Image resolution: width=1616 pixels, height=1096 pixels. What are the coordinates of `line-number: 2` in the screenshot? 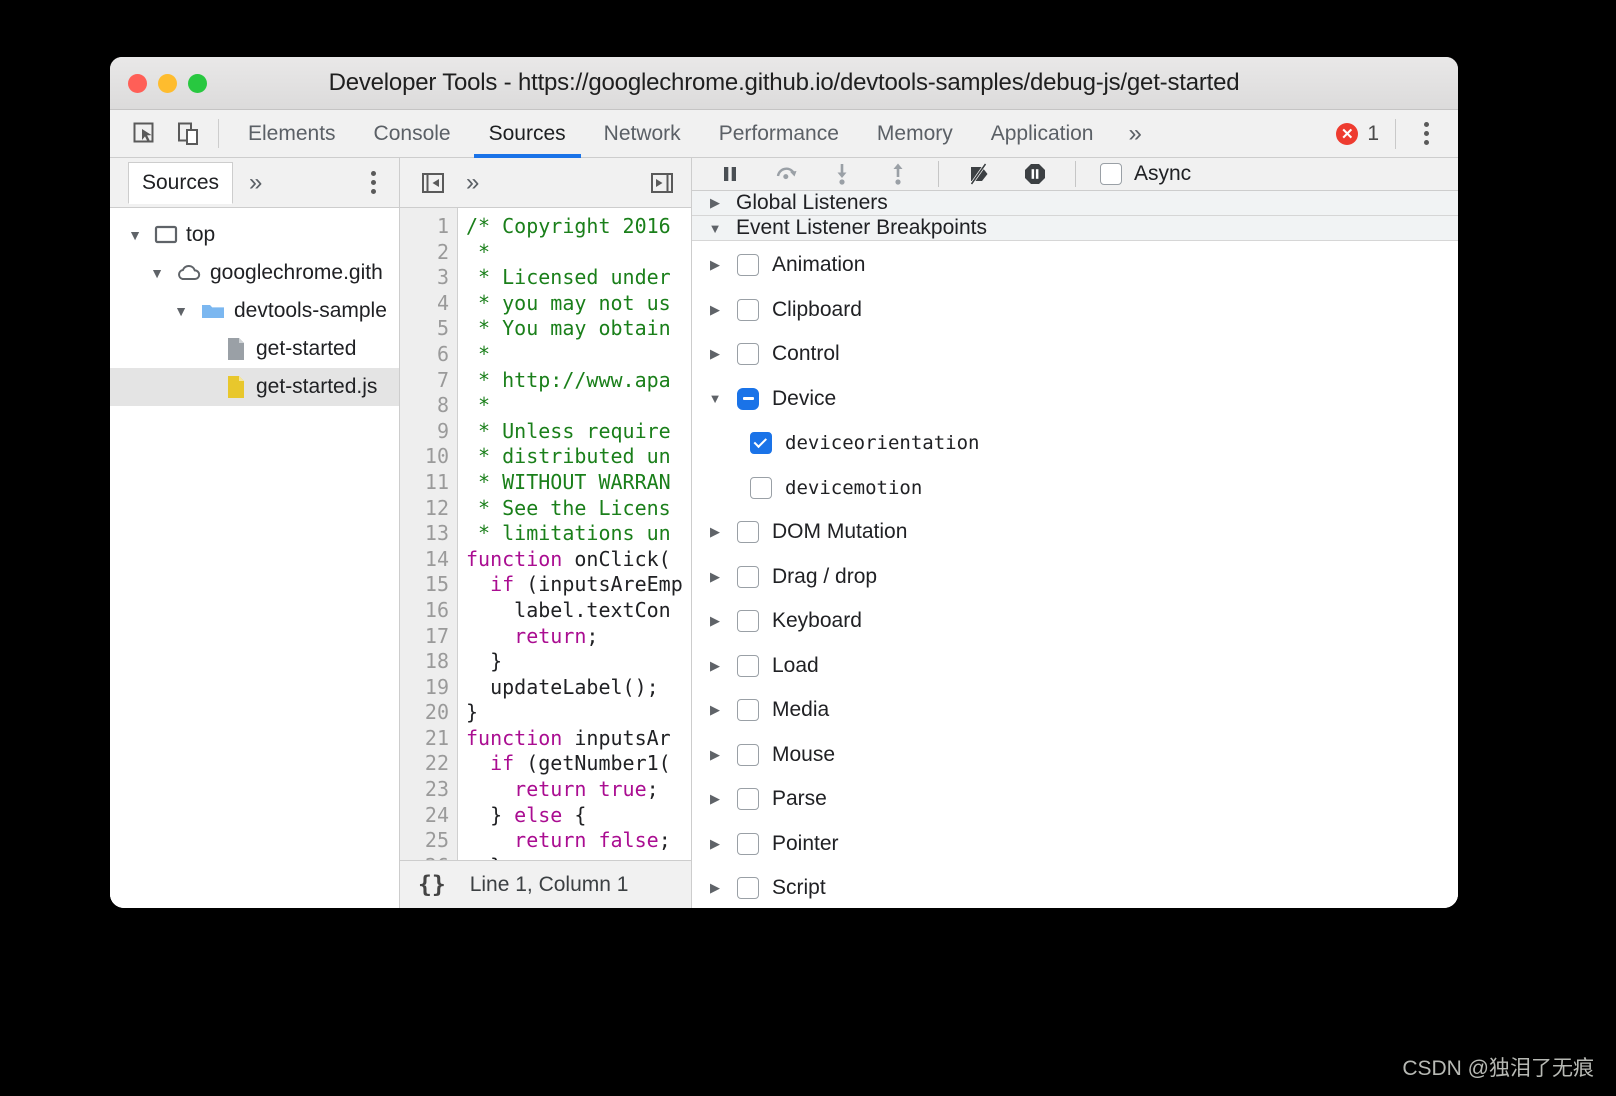 It's located at (428, 253).